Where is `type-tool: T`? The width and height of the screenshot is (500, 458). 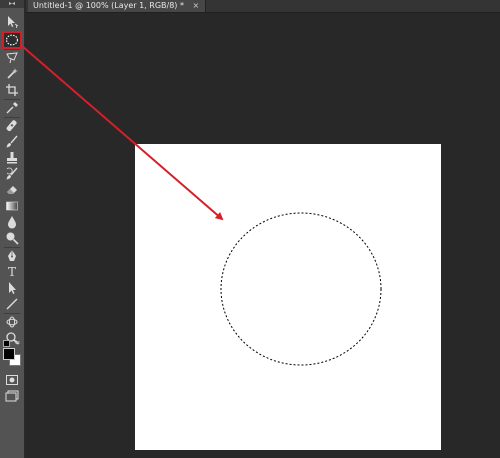 type-tool: T is located at coordinates (12, 272).